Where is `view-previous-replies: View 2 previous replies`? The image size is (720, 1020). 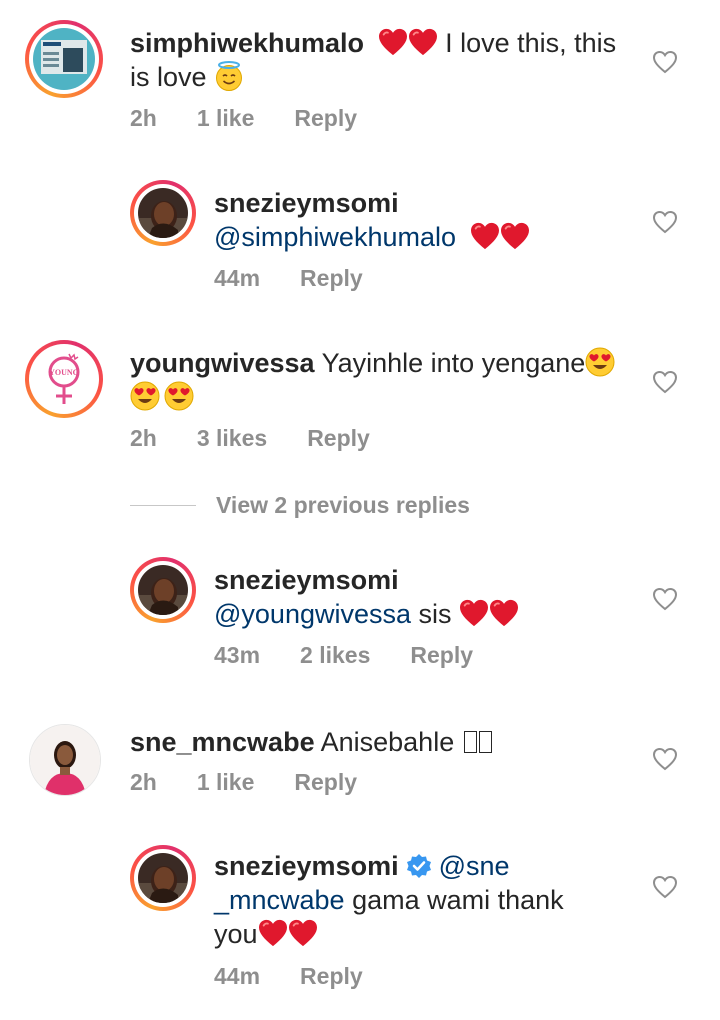
view-previous-replies: View 2 previous replies is located at coordinates (300, 505).